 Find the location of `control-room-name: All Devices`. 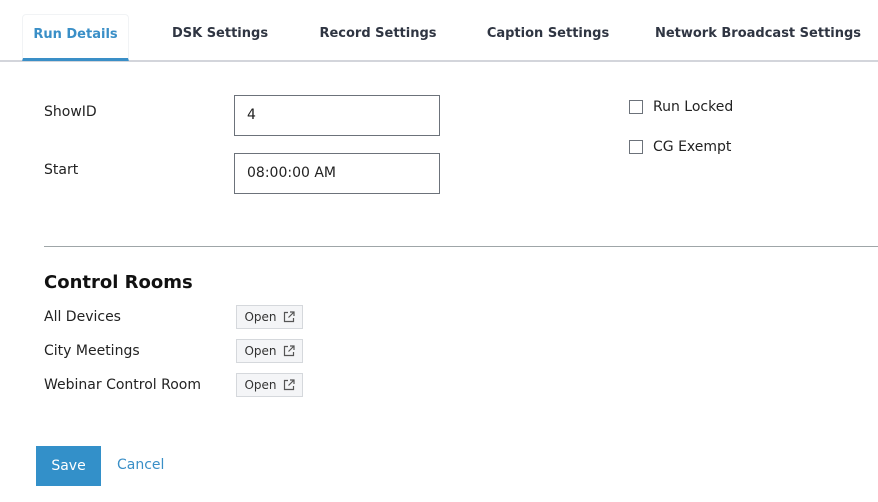

control-room-name: All Devices is located at coordinates (82, 317).